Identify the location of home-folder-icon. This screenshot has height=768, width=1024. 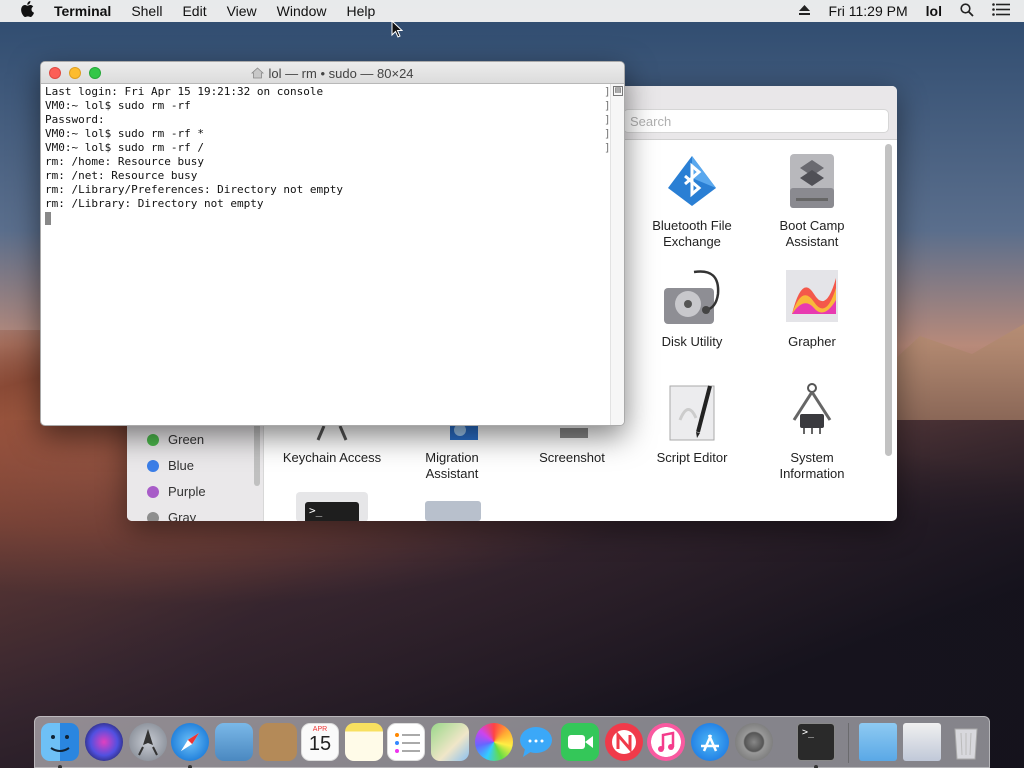
(258, 74).